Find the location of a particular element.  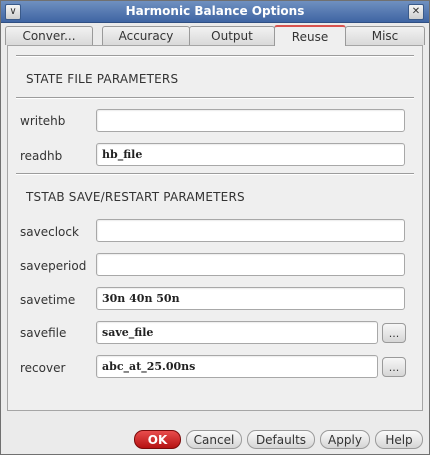

savetime-label: savetime is located at coordinates (48, 300).